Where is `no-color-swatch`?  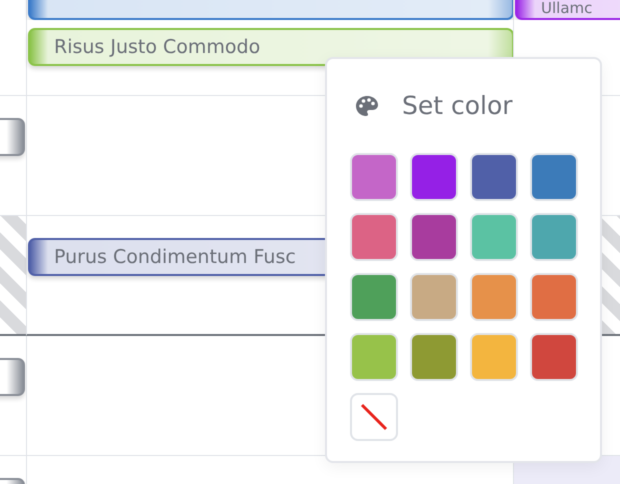
no-color-swatch is located at coordinates (374, 417).